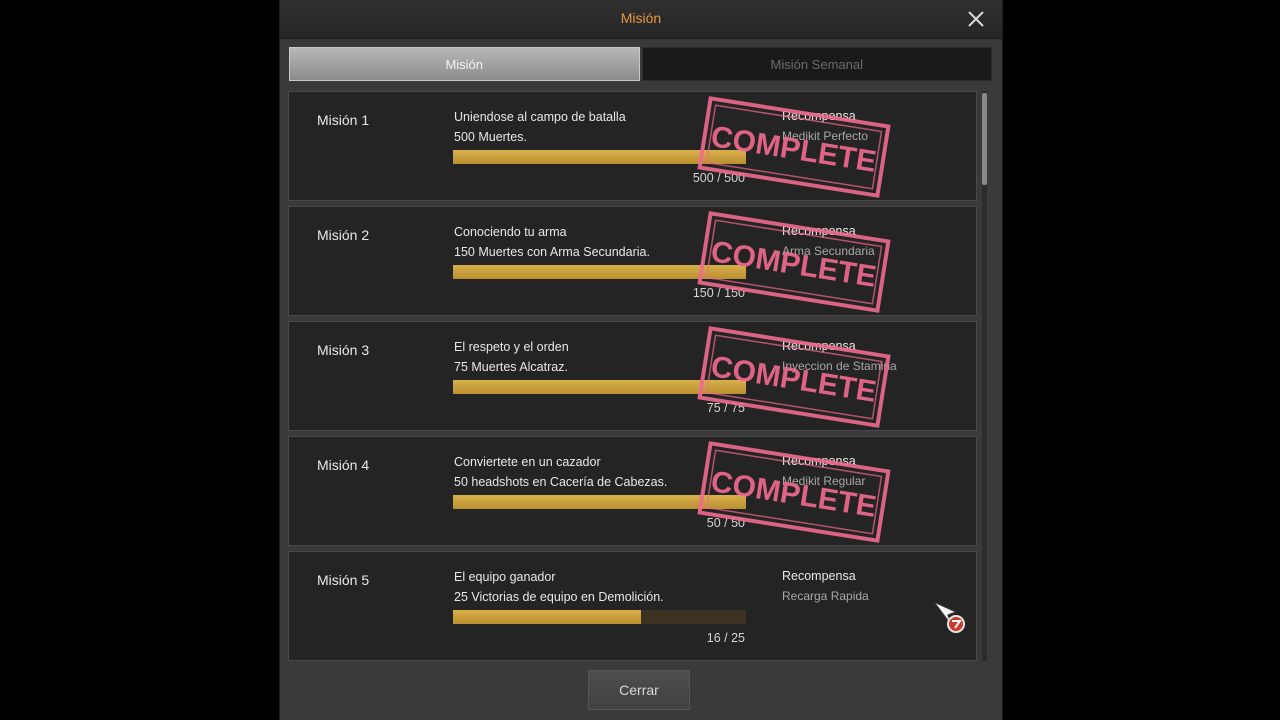 Image resolution: width=1280 pixels, height=720 pixels. I want to click on mission-name: Conviertete en un cazador, so click(527, 462).